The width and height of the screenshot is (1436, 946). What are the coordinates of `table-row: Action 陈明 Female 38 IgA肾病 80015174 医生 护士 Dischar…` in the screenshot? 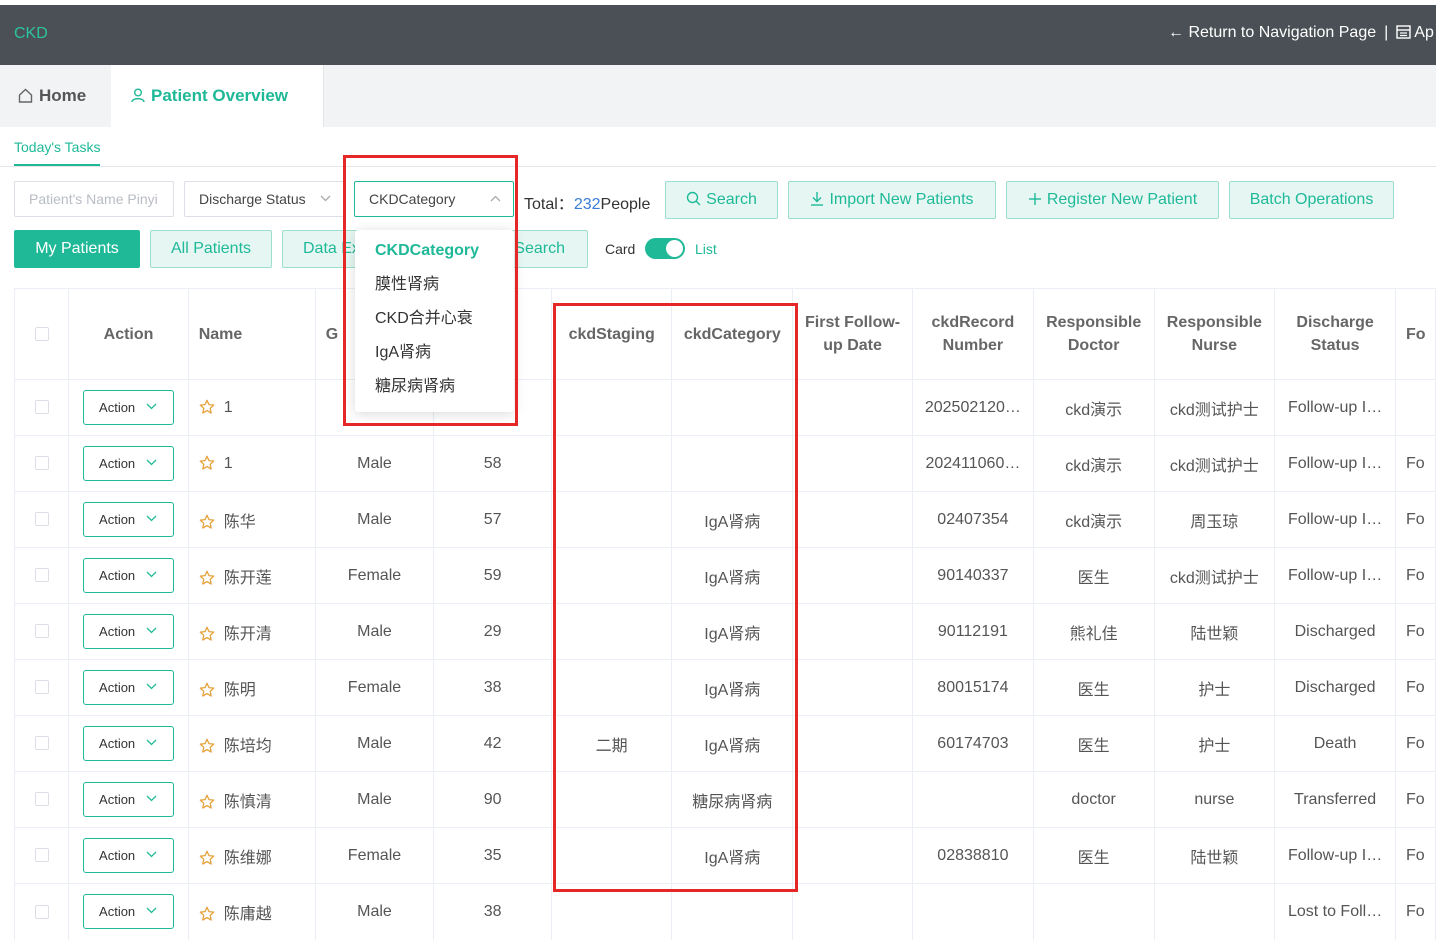 It's located at (724, 687).